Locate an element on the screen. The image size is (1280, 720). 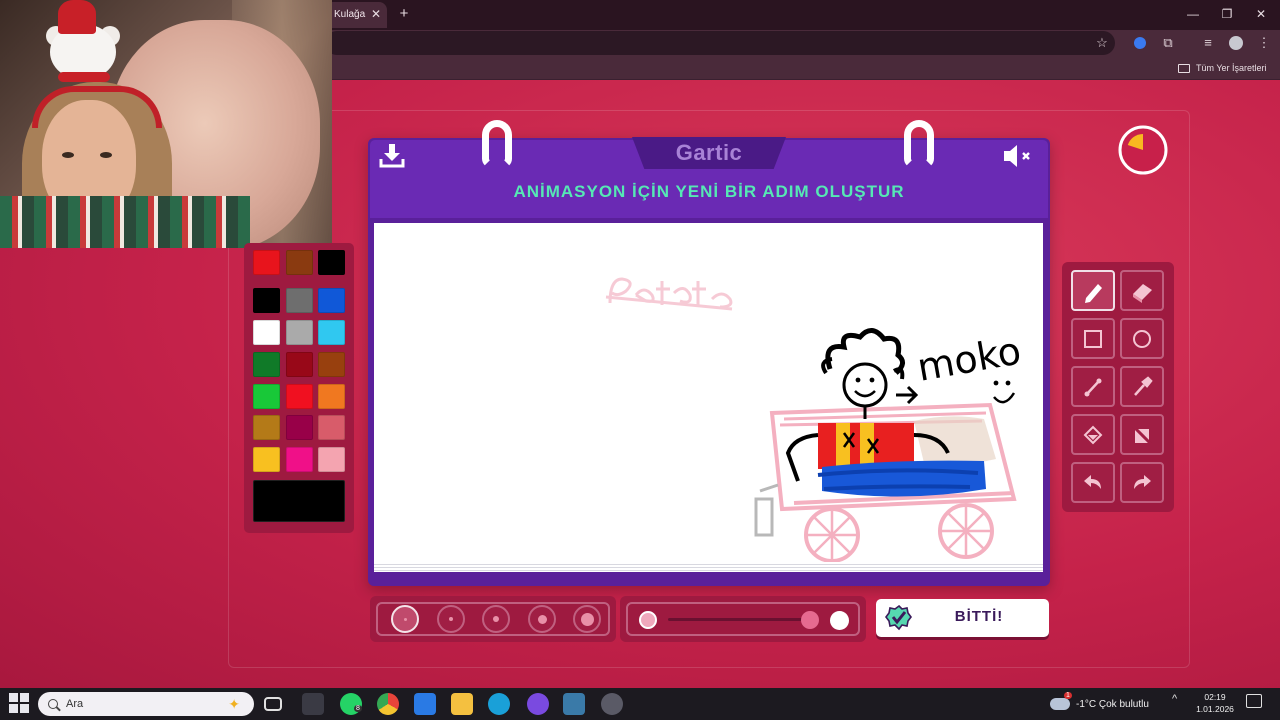
redo-icon is located at coordinates (1142, 481).